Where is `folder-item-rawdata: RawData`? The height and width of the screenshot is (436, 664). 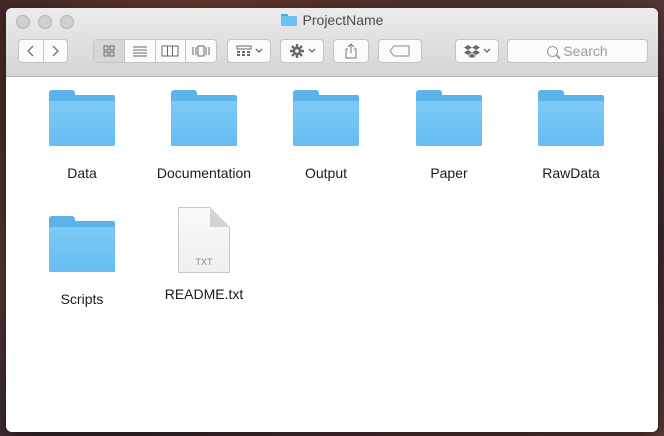
folder-item-rawdata: RawData is located at coordinates (571, 131).